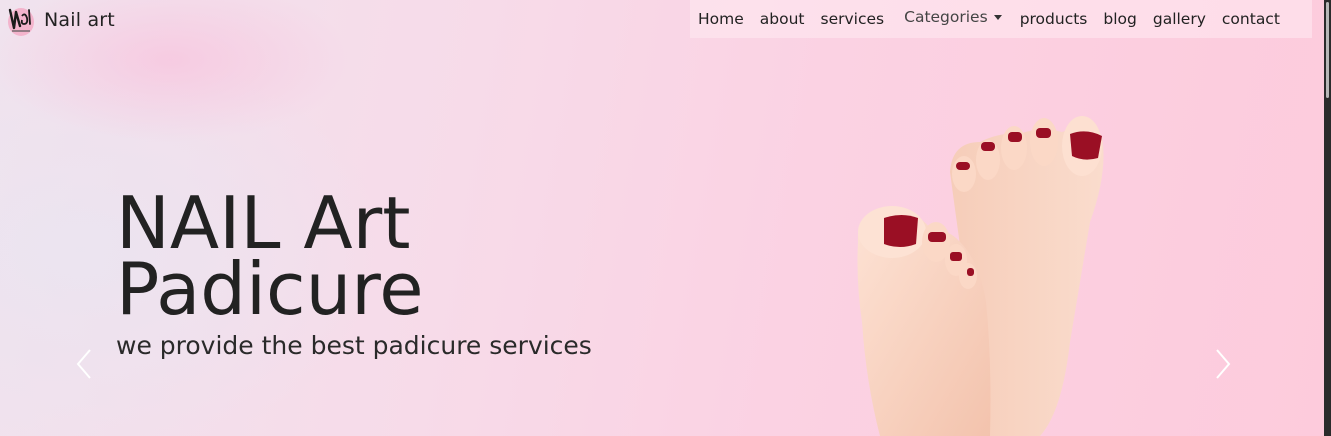 The height and width of the screenshot is (436, 1331). What do you see at coordinates (946, 17) in the screenshot?
I see `categories-label: Categories` at bounding box center [946, 17].